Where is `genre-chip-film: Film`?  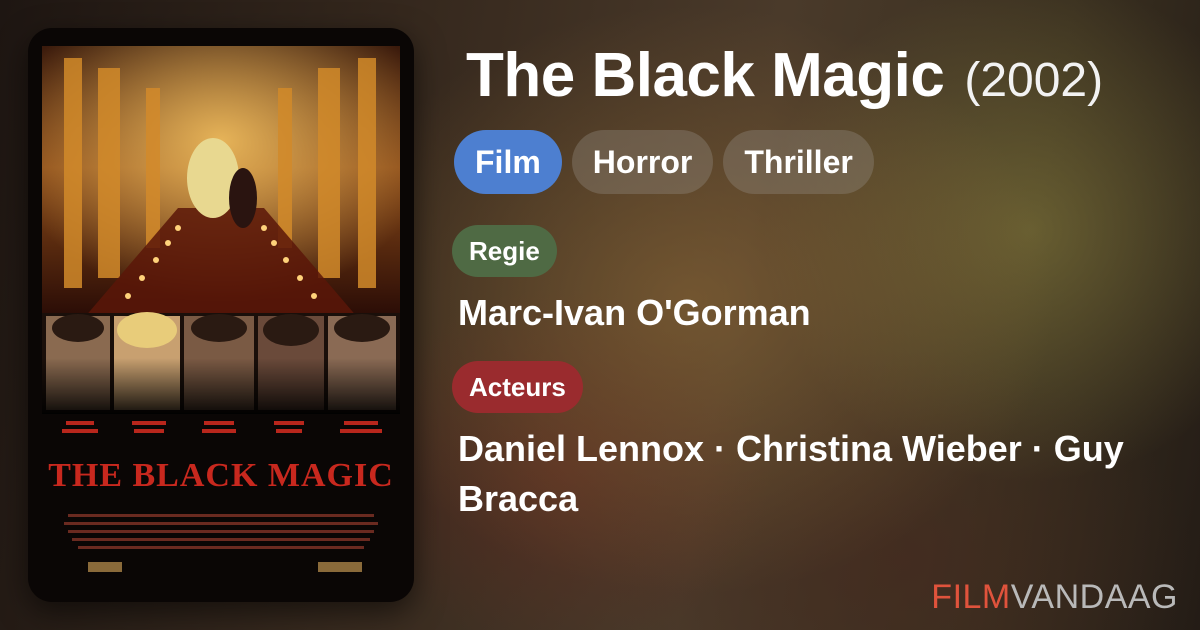 genre-chip-film: Film is located at coordinates (508, 162).